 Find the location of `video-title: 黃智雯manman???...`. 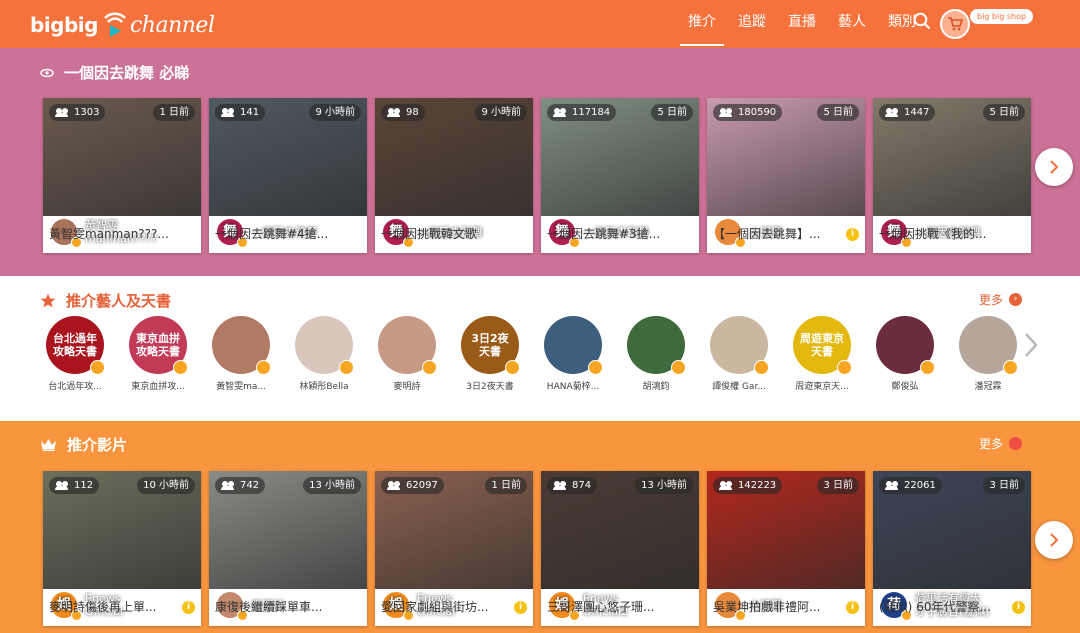

video-title: 黃智雯manman???... is located at coordinates (122, 234).